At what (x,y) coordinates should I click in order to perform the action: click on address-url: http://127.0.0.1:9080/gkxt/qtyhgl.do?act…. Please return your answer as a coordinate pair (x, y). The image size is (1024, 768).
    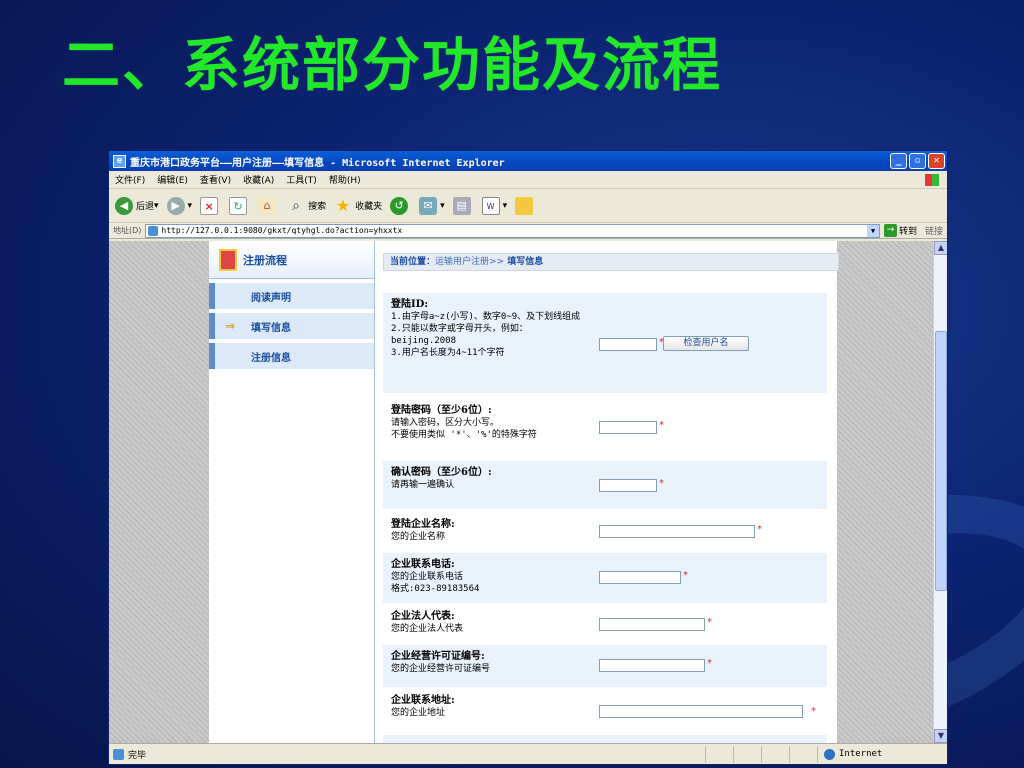
    Looking at the image, I should click on (514, 230).